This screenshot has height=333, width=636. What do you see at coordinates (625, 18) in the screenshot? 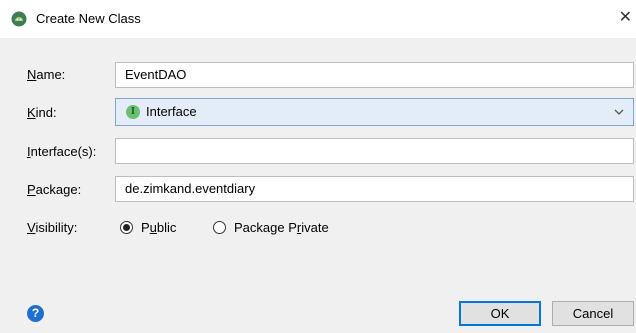
I see `close-icon: ✕` at bounding box center [625, 18].